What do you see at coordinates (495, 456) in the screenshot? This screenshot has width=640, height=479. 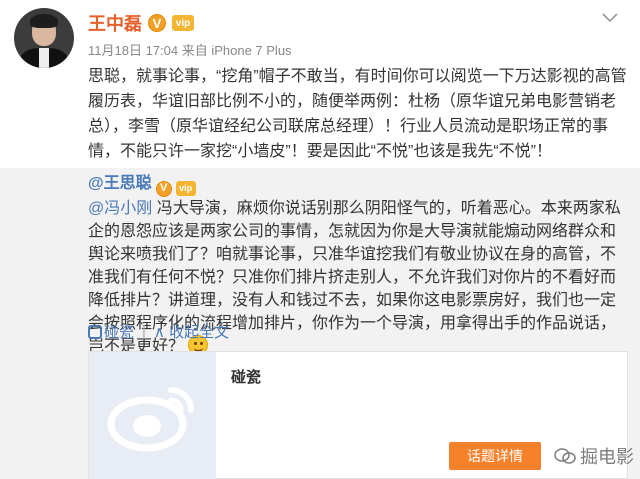 I see `topic-details-button: 话题详情` at bounding box center [495, 456].